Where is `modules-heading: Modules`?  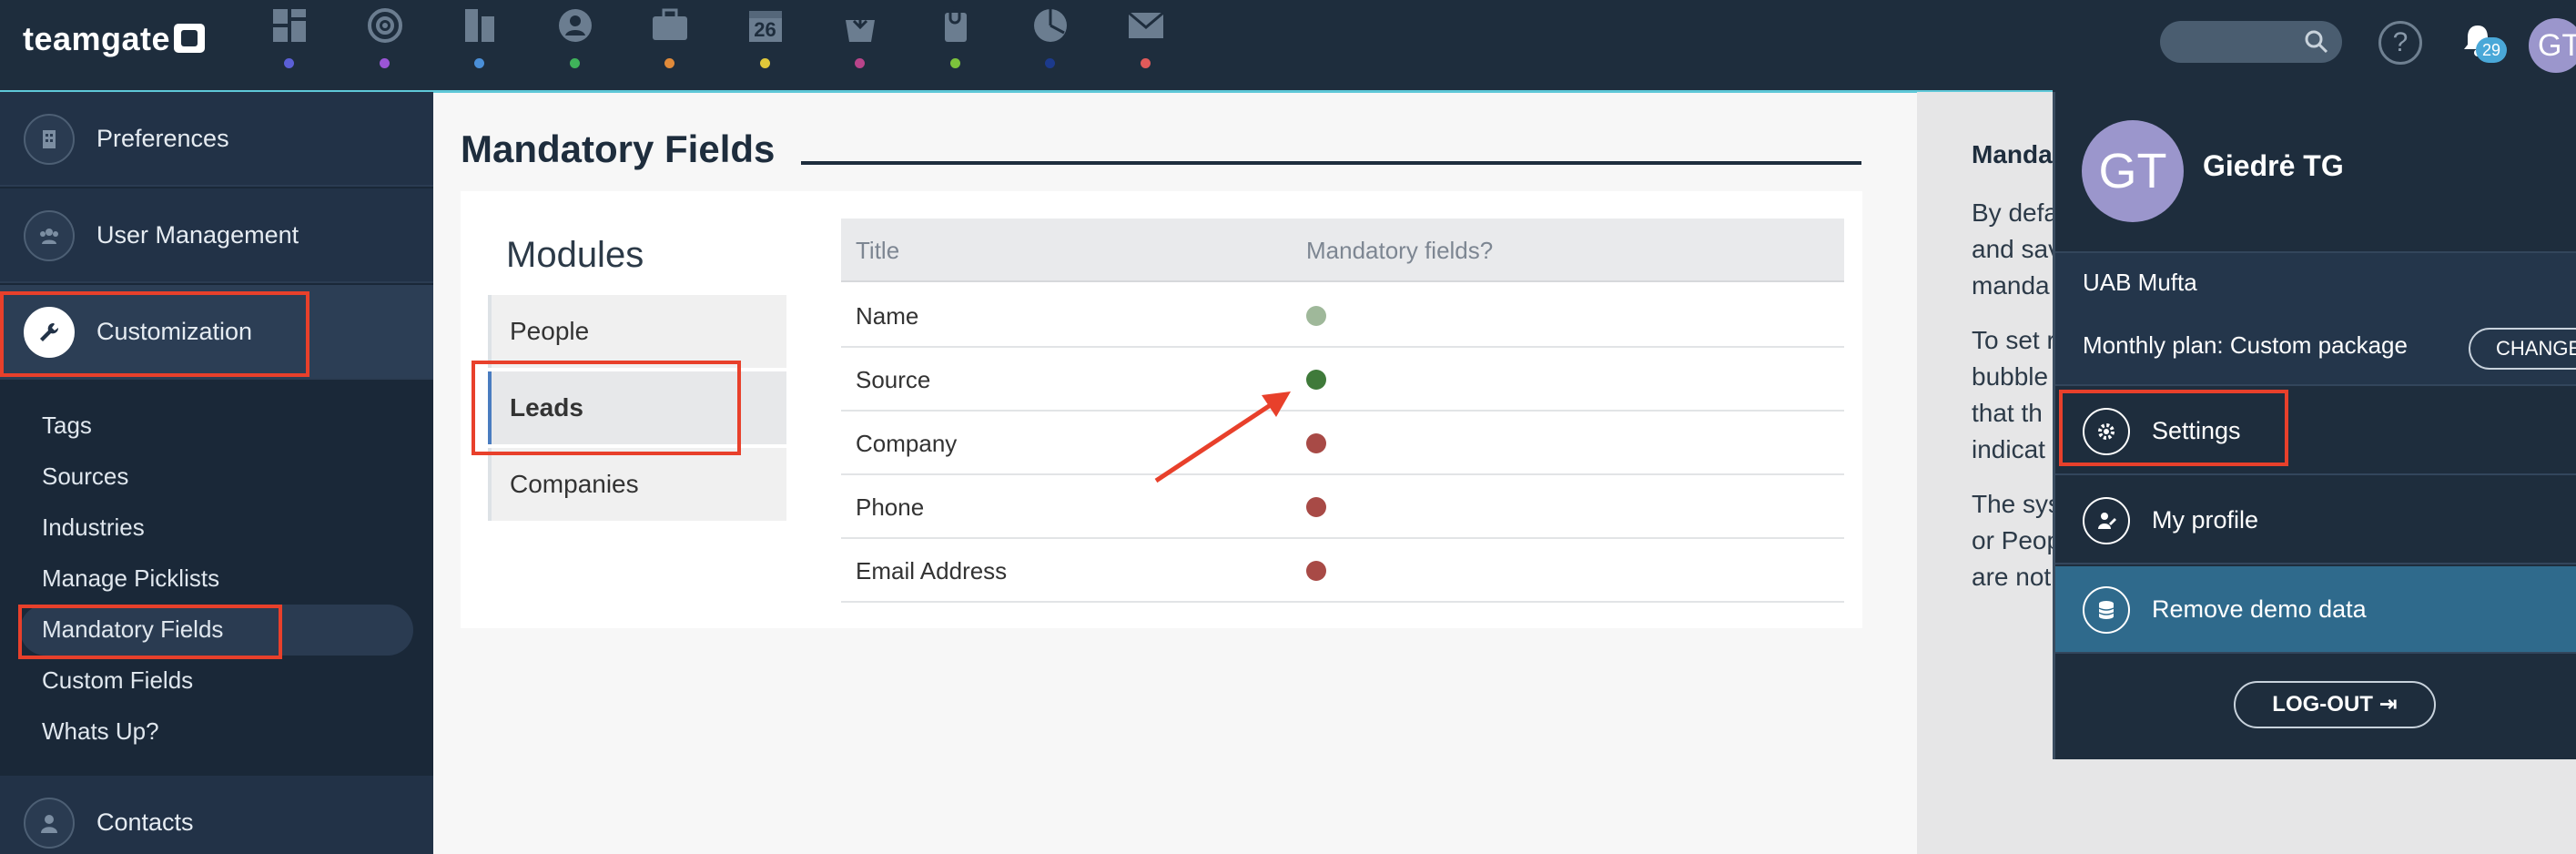
modules-heading: Modules is located at coordinates (575, 255).